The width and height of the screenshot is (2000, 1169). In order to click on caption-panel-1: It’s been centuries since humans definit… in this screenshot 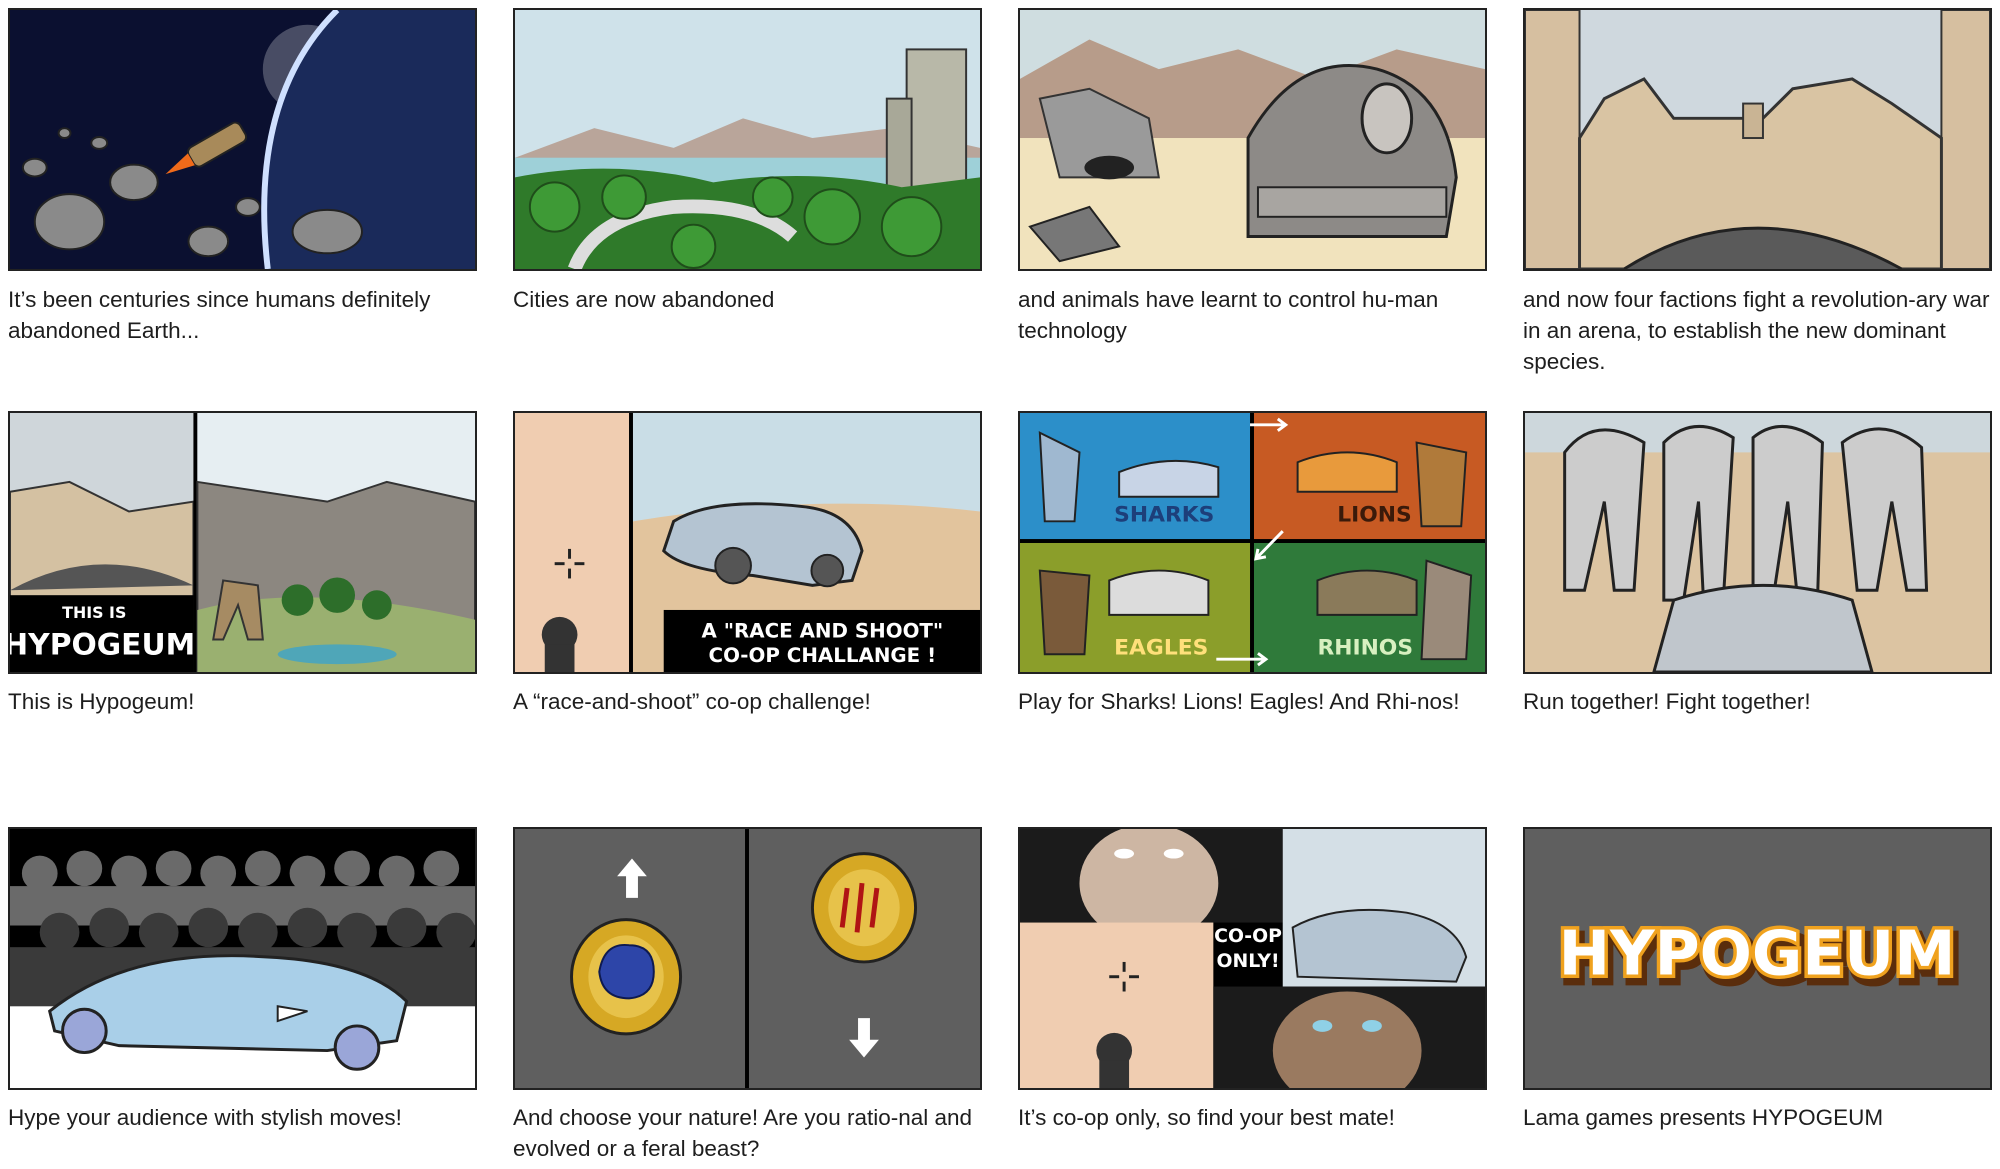, I will do `click(219, 315)`.